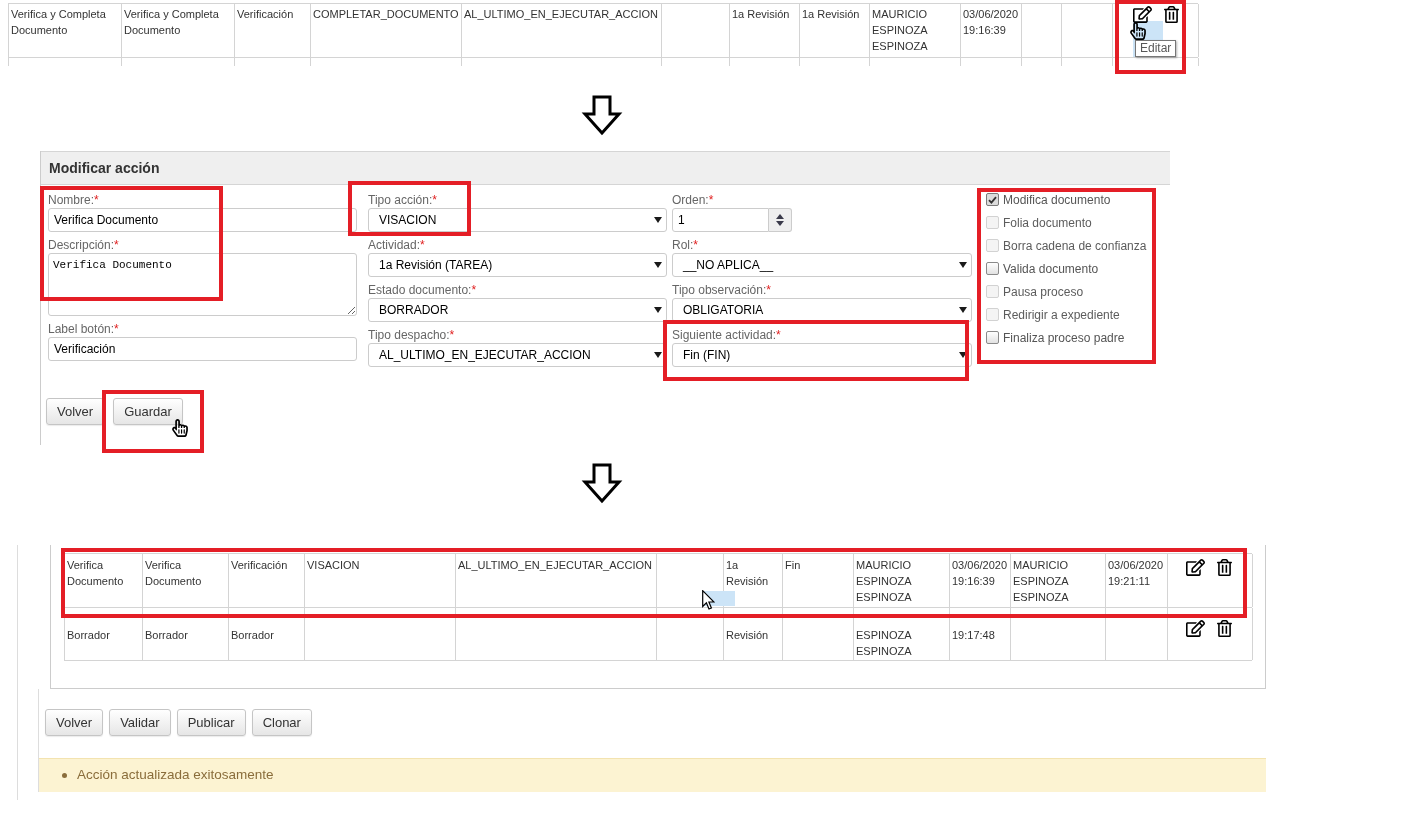 Image resolution: width=1411 pixels, height=825 pixels. Describe the element at coordinates (818, 580) in the screenshot. I see `table-cell: Fin` at that location.